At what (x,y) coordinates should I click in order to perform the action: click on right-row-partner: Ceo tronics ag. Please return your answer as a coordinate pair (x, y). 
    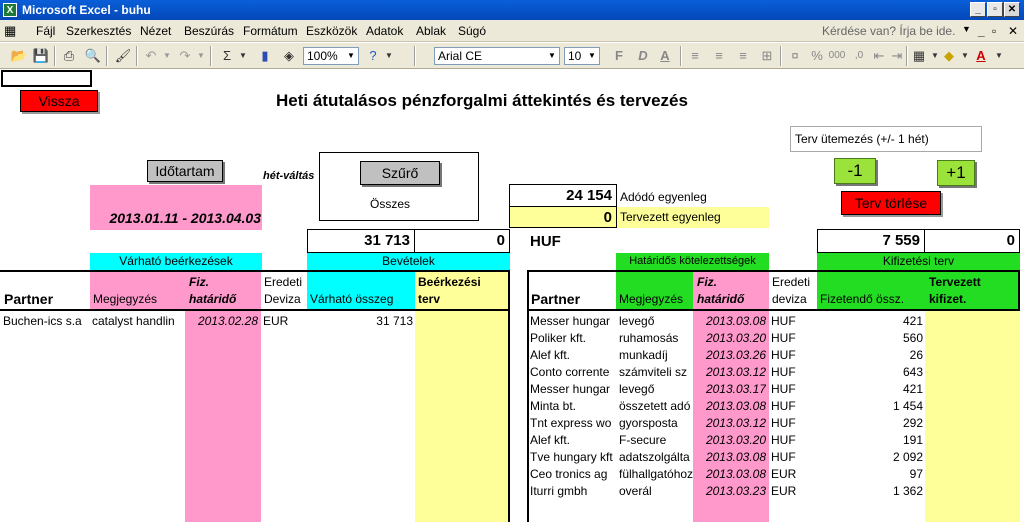
    Looking at the image, I should click on (573, 474).